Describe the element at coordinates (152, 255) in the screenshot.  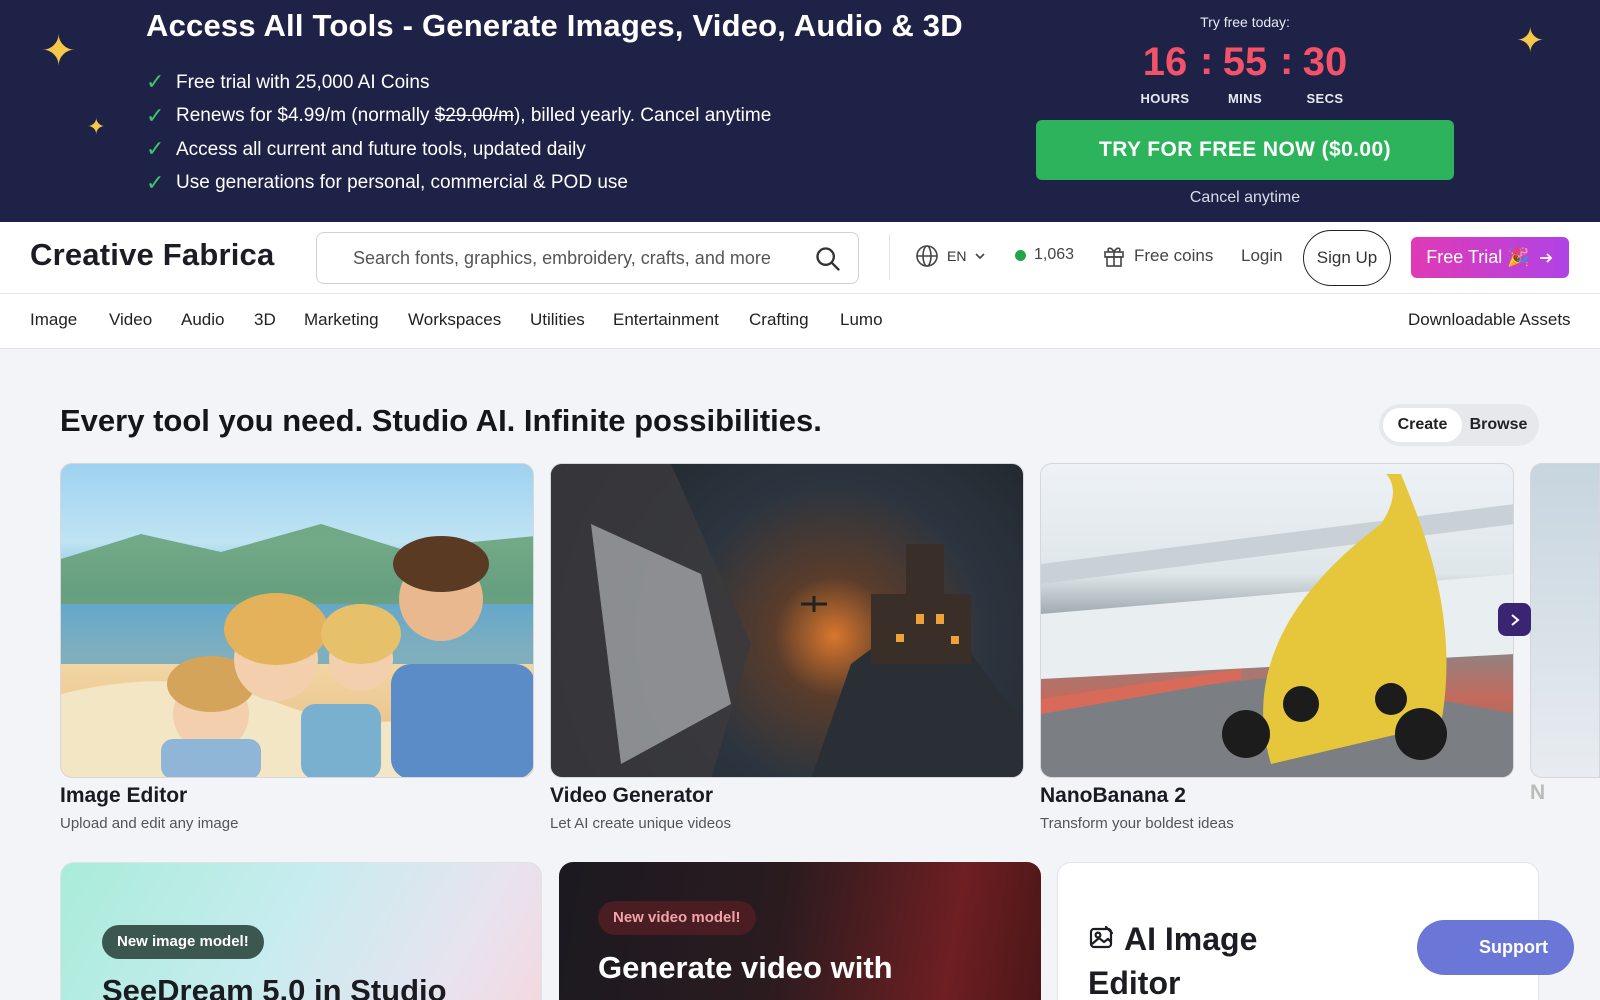
I see `site-logo: Creative Fabrica` at that location.